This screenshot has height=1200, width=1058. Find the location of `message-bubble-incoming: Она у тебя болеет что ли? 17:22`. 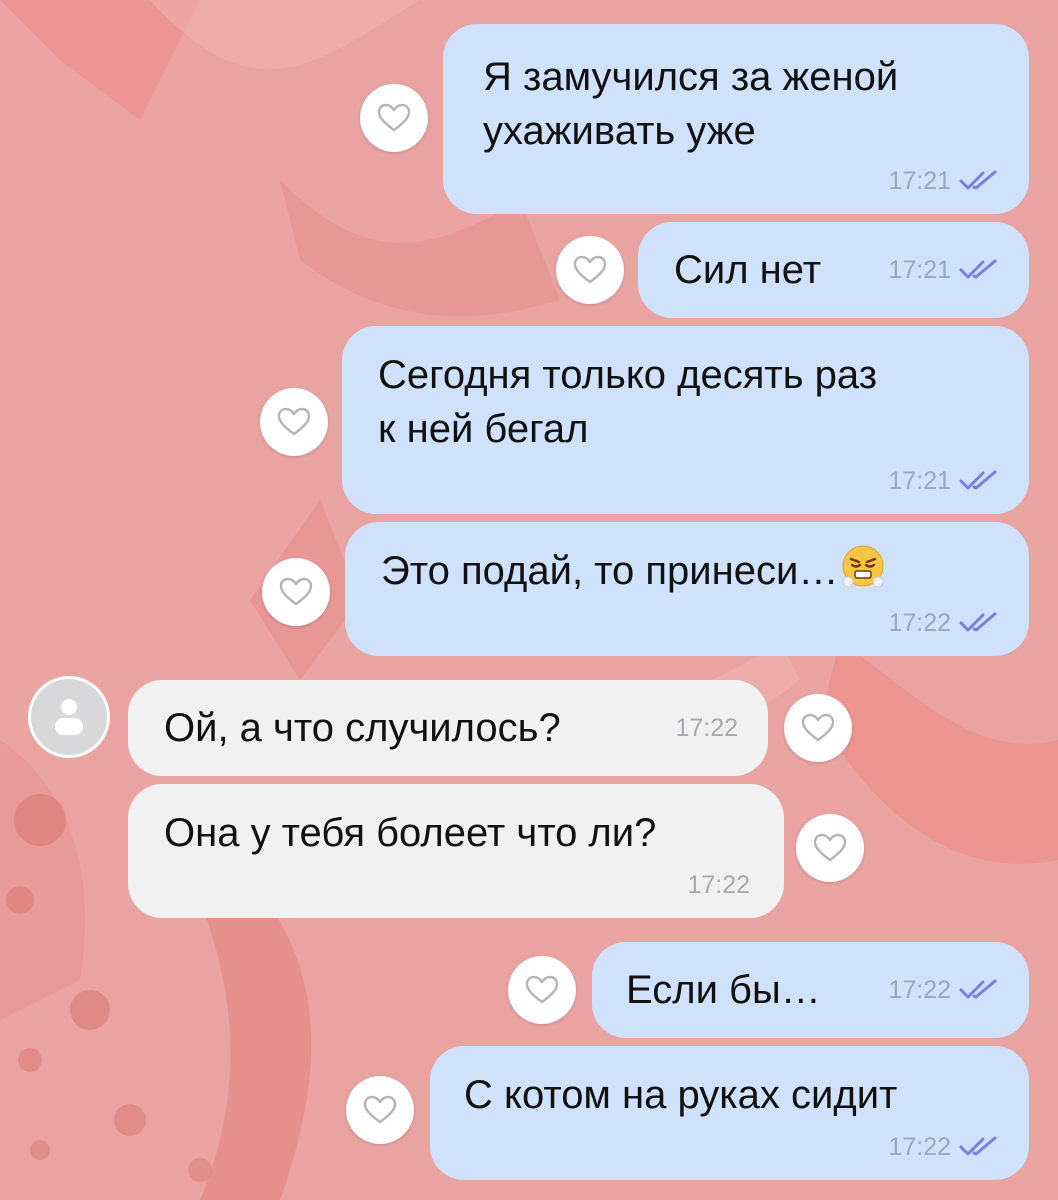

message-bubble-incoming: Она у тебя болеет что ли? 17:22 is located at coordinates (456, 851).